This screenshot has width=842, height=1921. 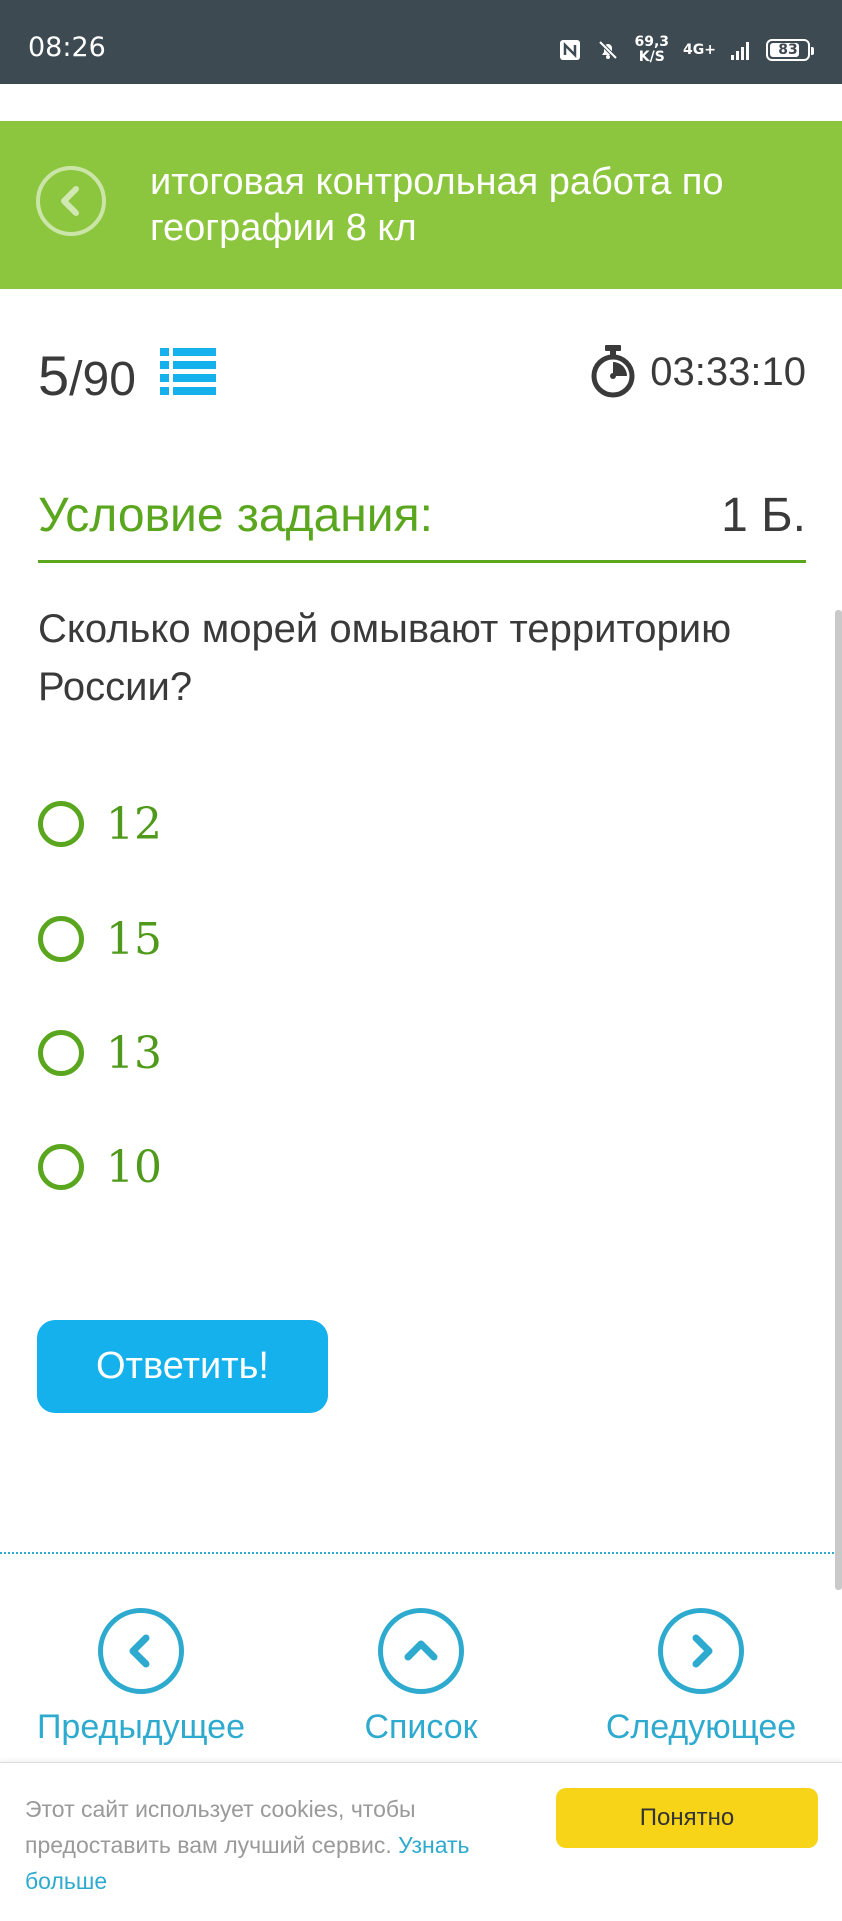 What do you see at coordinates (54, 375) in the screenshot?
I see `current-question-number: 5` at bounding box center [54, 375].